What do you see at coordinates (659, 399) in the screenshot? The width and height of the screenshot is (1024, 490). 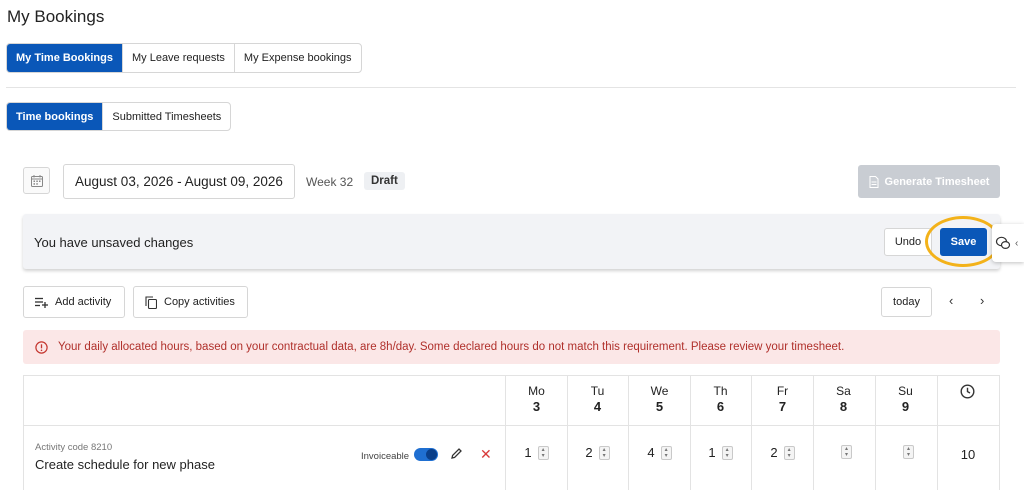 I see `day-header-wednesday: We 5` at bounding box center [659, 399].